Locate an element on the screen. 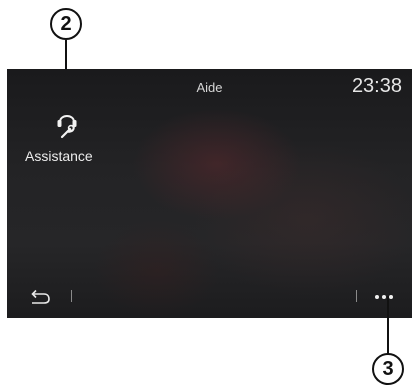  callout-2: 2 is located at coordinates (66, 24).